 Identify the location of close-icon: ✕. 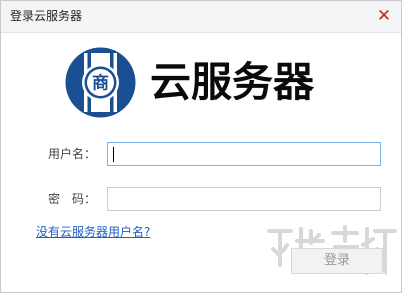
(384, 16).